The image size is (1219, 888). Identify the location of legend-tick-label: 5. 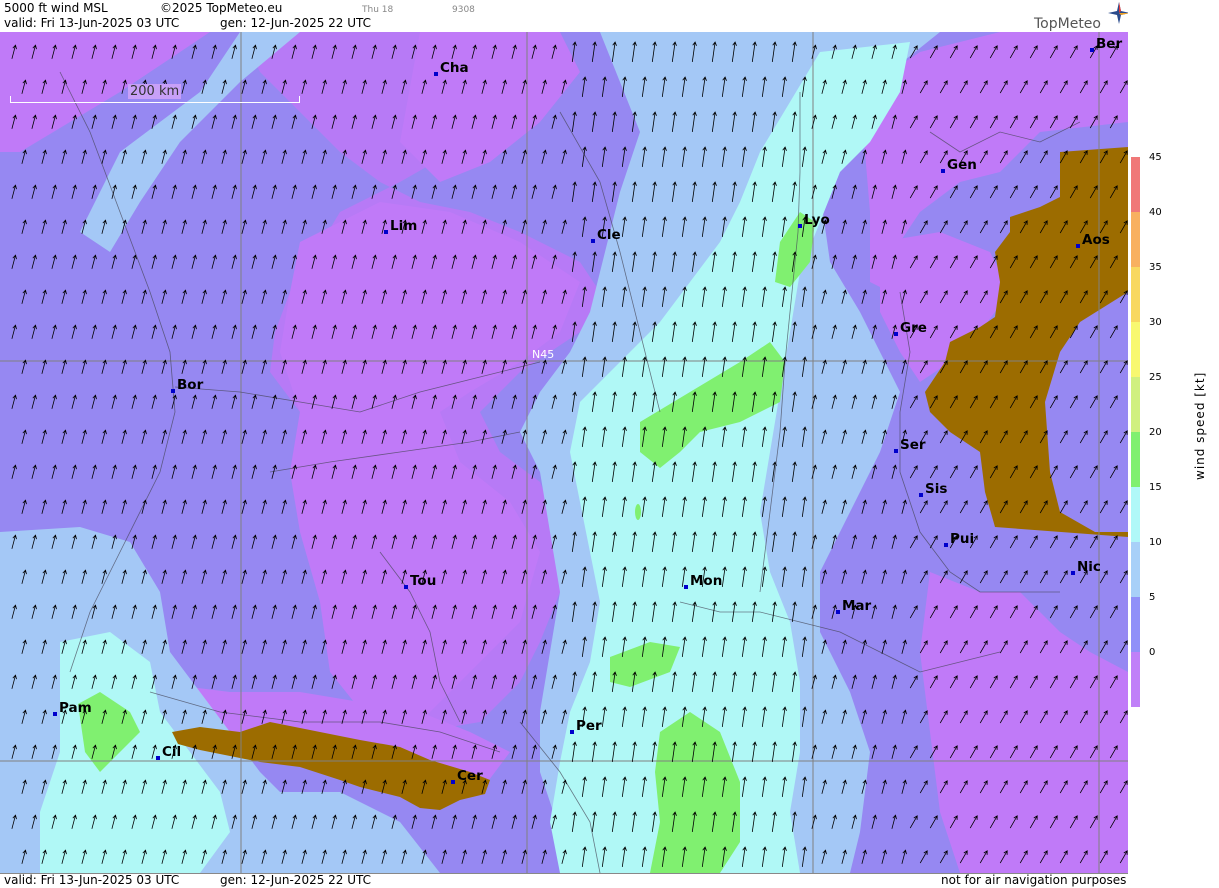
(1152, 597).